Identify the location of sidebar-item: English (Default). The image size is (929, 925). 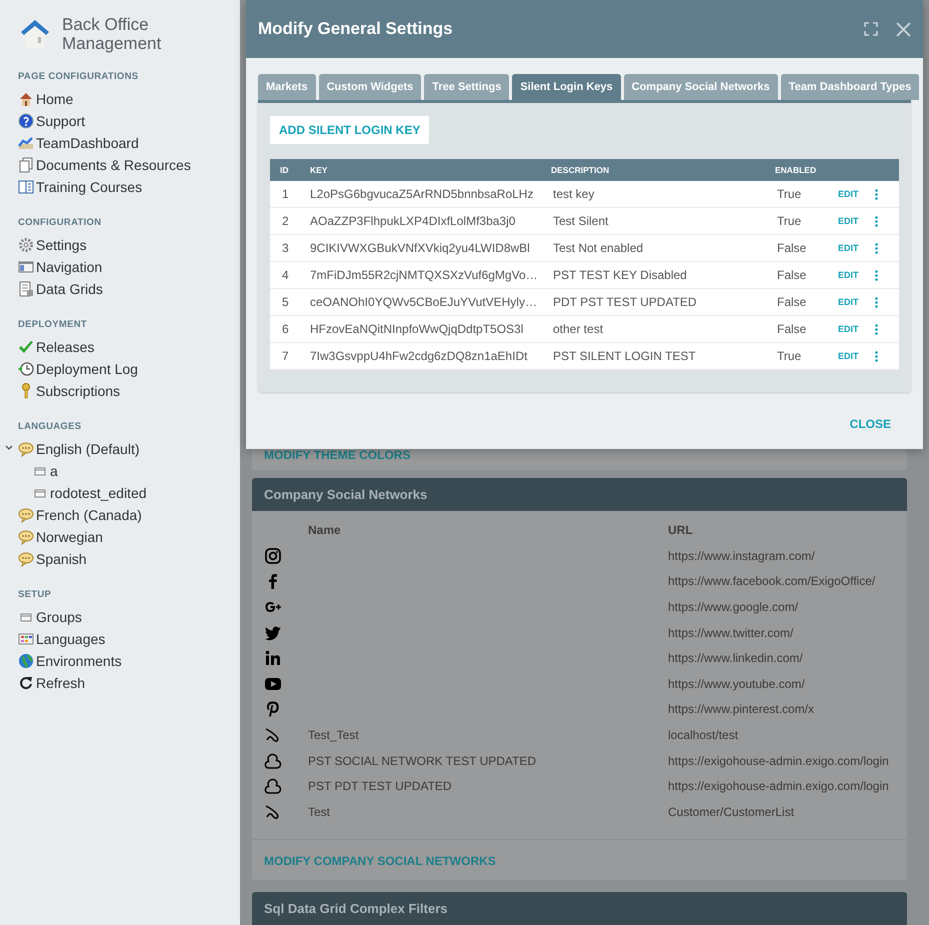
(88, 449).